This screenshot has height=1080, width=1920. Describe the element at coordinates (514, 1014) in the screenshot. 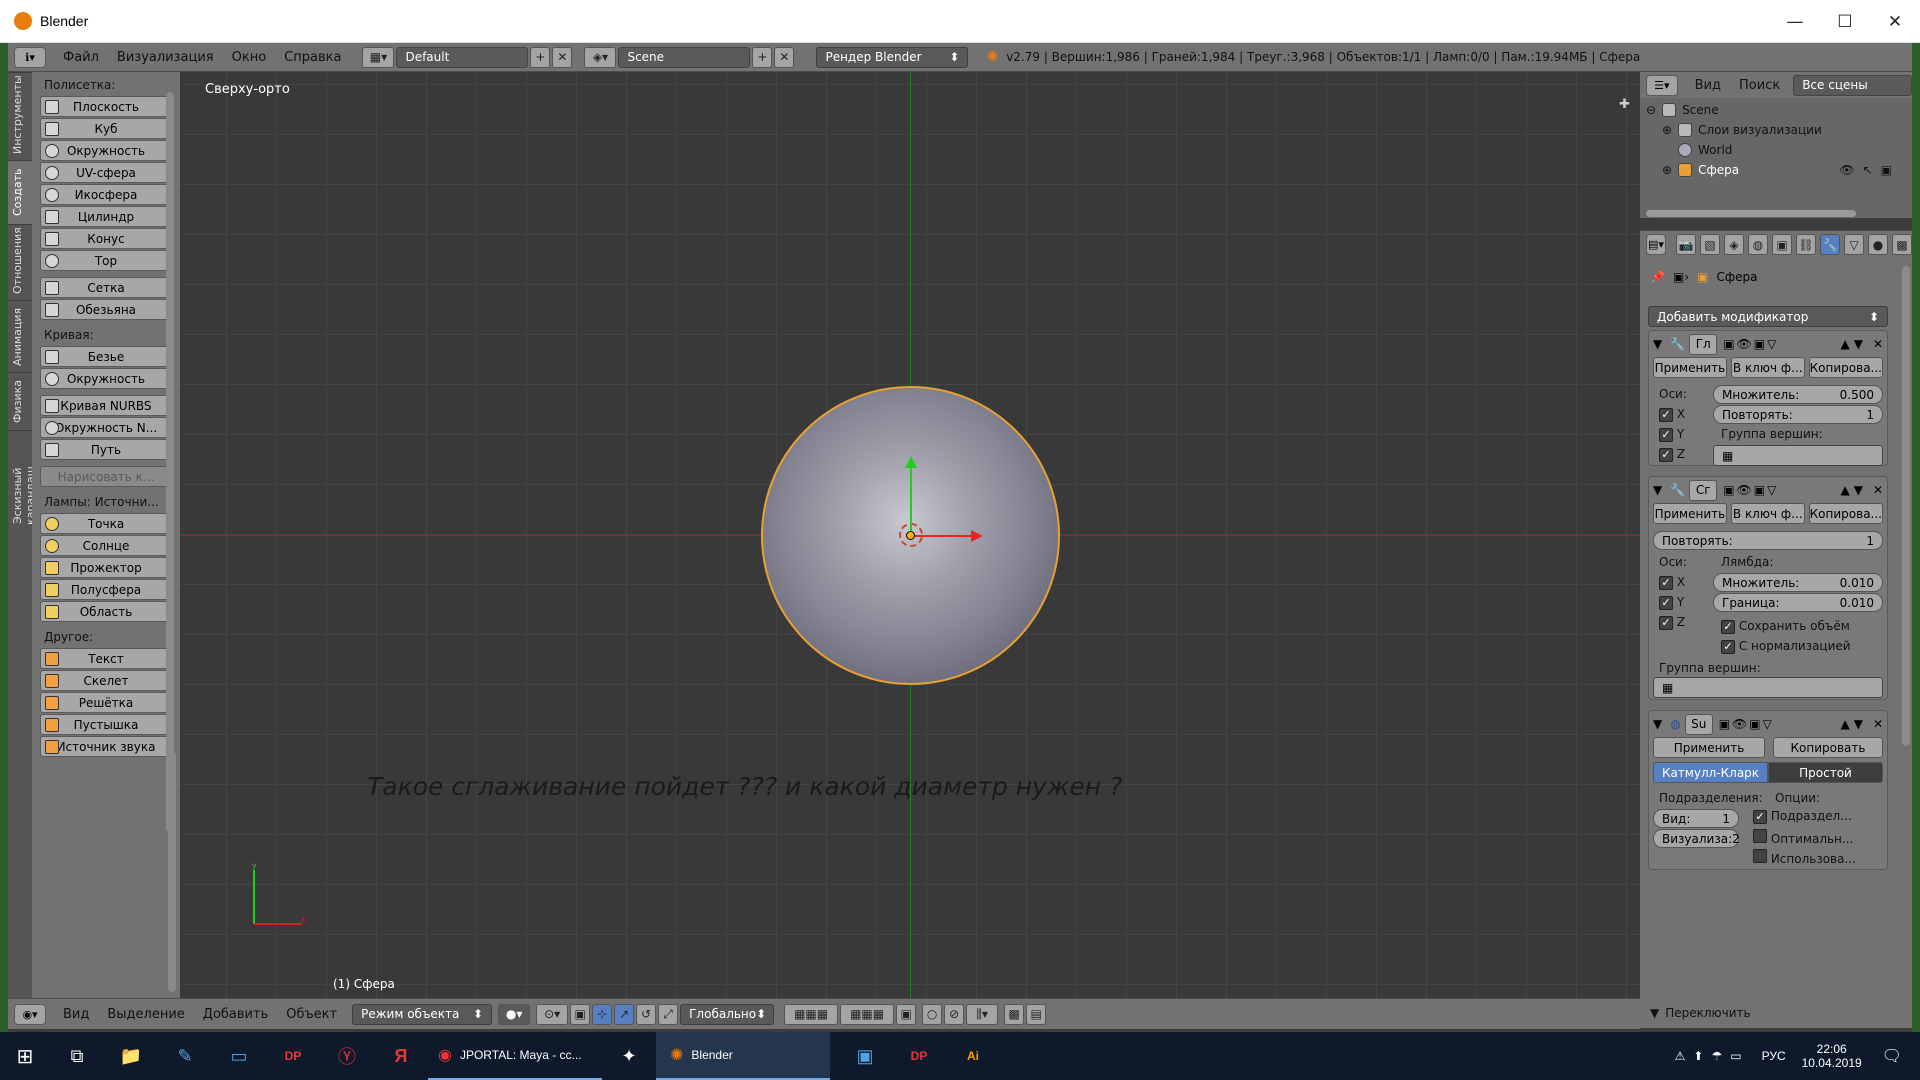

I see `viewport-shading-icon: ●▾` at that location.